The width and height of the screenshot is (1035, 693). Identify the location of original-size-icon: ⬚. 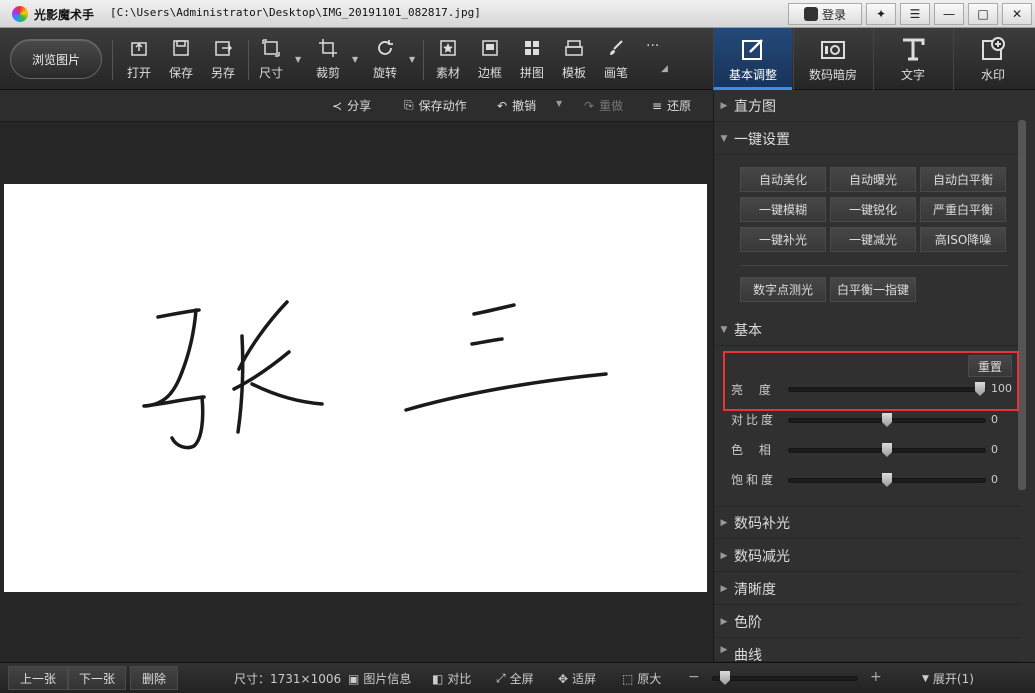
(628, 678).